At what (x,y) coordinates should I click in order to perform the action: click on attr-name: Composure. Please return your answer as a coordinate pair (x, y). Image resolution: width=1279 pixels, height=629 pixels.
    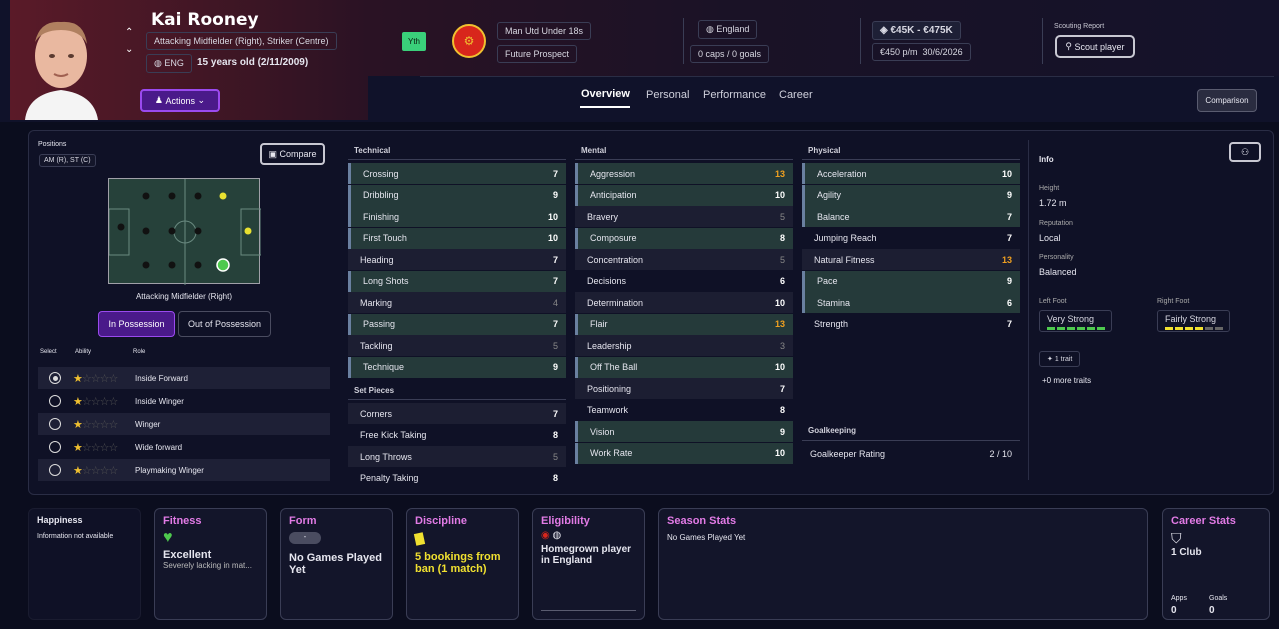
    Looking at the image, I should click on (613, 238).